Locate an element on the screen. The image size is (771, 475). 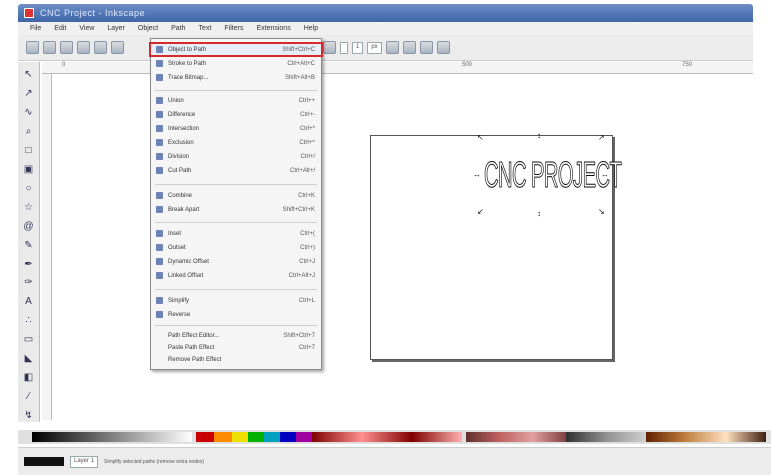
scale-handle-icon: ↘ is located at coordinates (601, 211).